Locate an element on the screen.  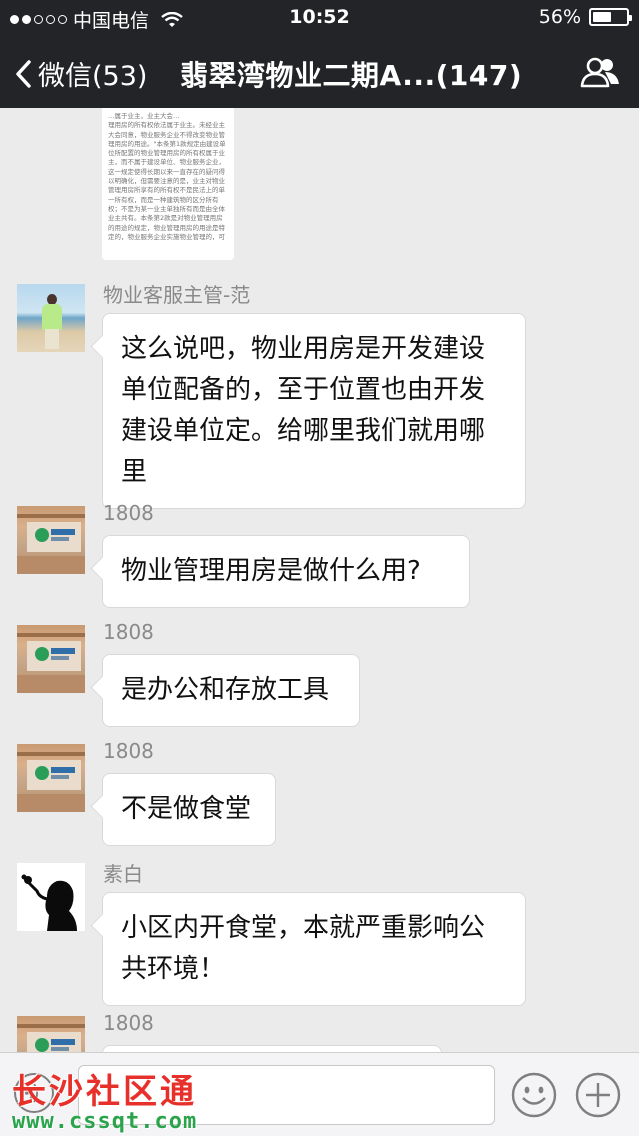
message-bubble is located at coordinates (272, 1048).